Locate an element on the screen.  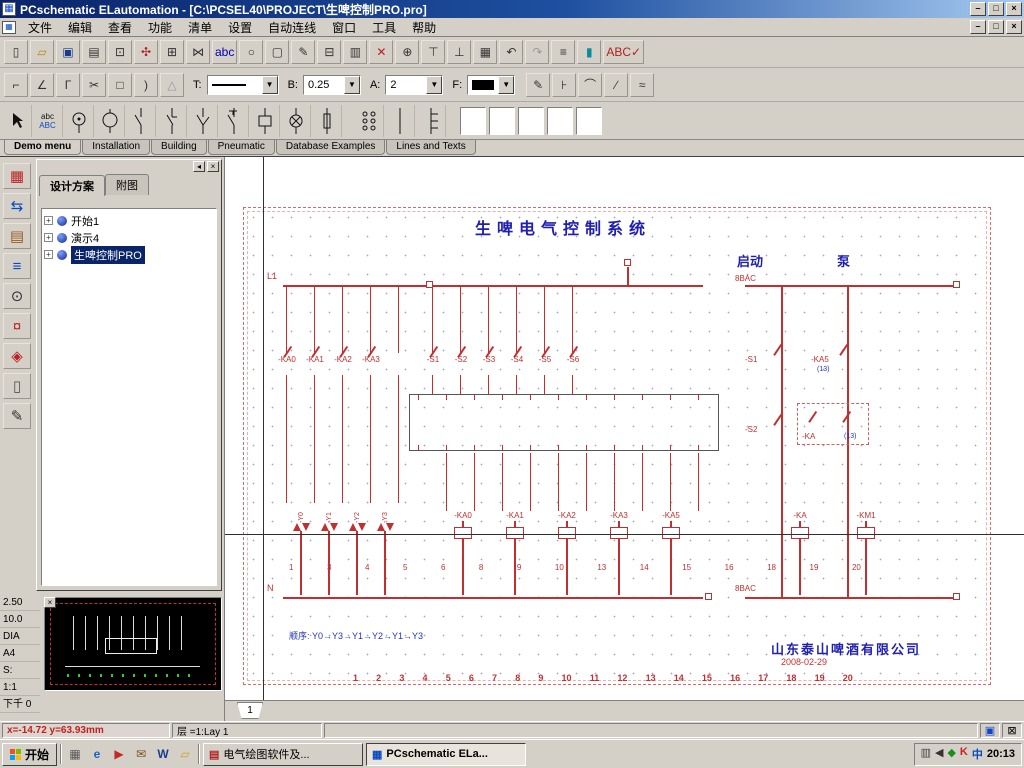
show-desktop-icon: ▦ is located at coordinates (75, 754).